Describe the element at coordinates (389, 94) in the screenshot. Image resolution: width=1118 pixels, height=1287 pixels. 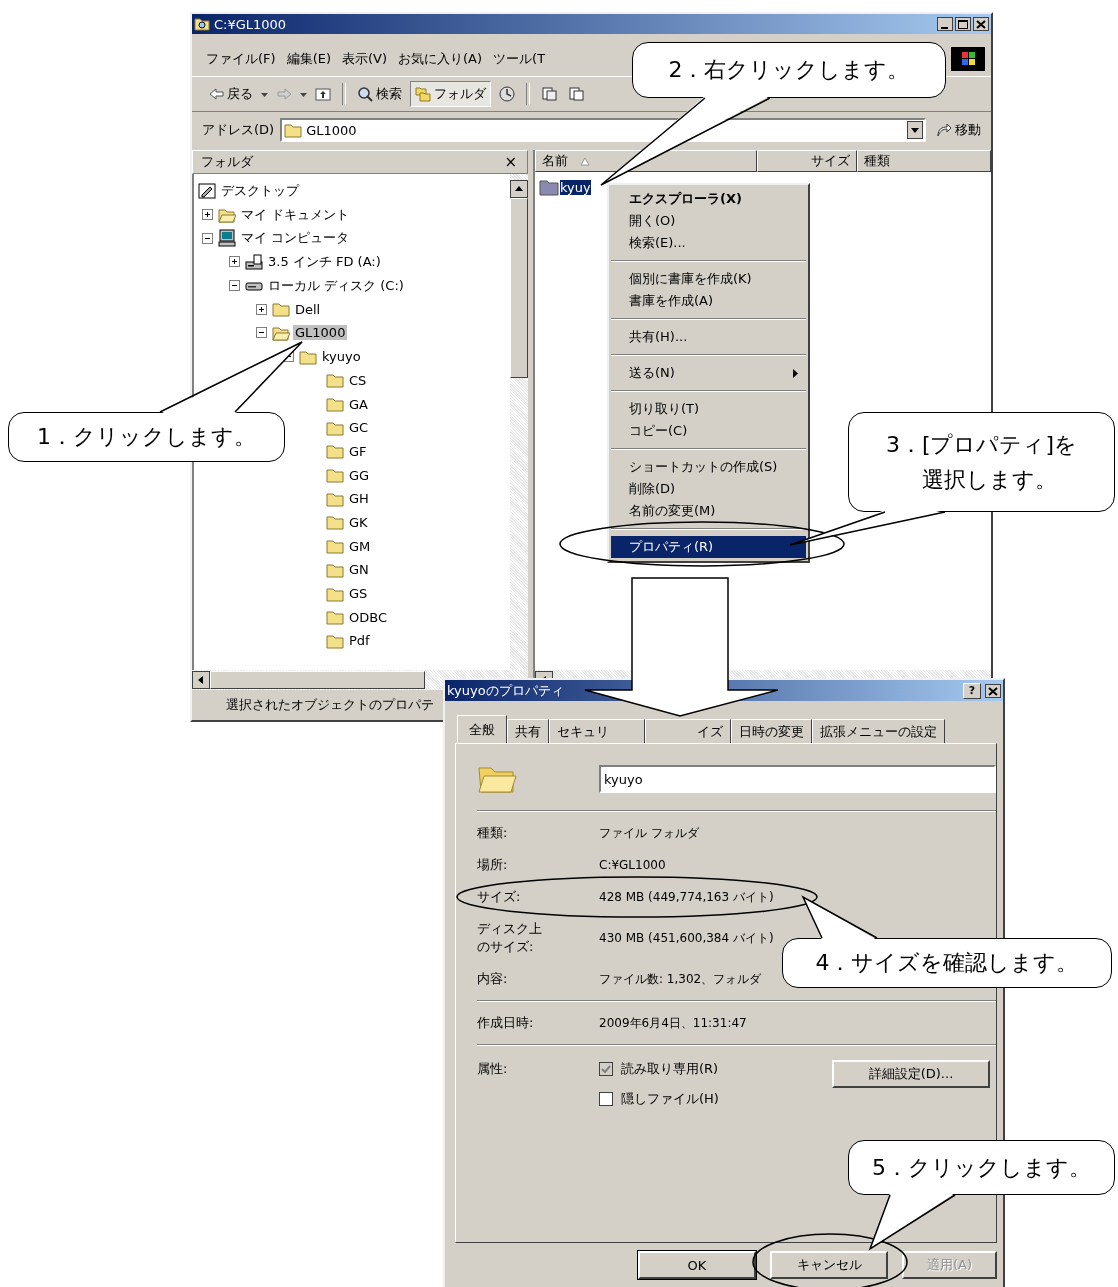
I see `button-label: 検索` at that location.